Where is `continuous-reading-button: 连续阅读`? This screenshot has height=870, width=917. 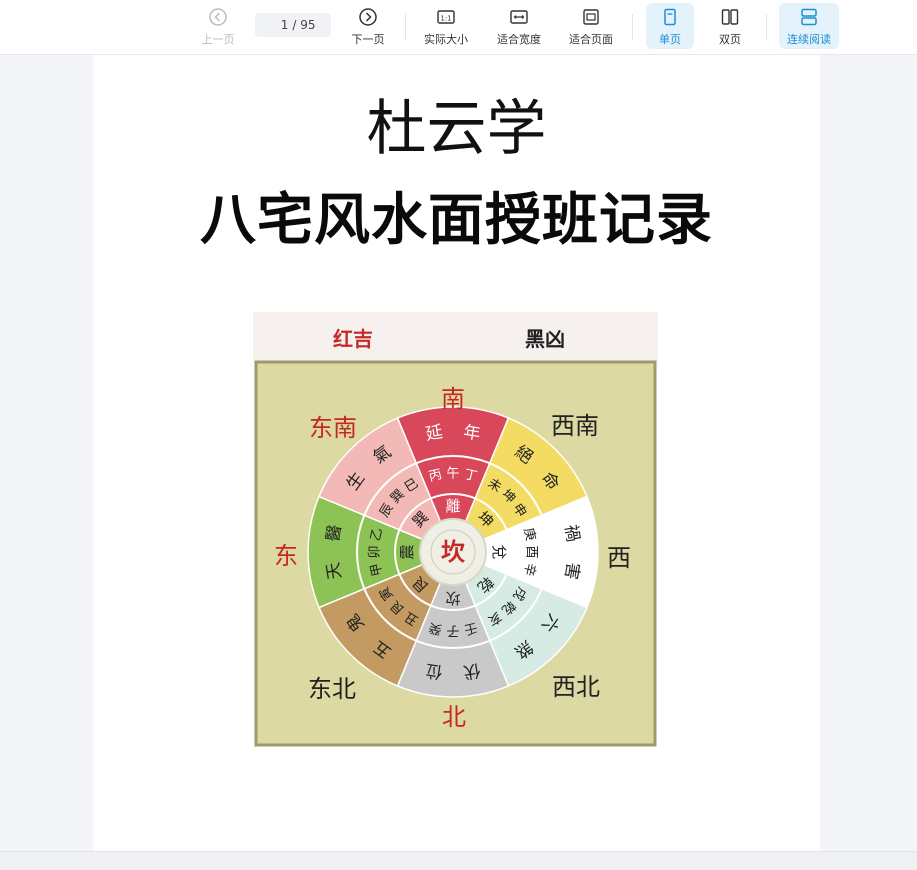
continuous-reading-button: 连续阅读 is located at coordinates (809, 26).